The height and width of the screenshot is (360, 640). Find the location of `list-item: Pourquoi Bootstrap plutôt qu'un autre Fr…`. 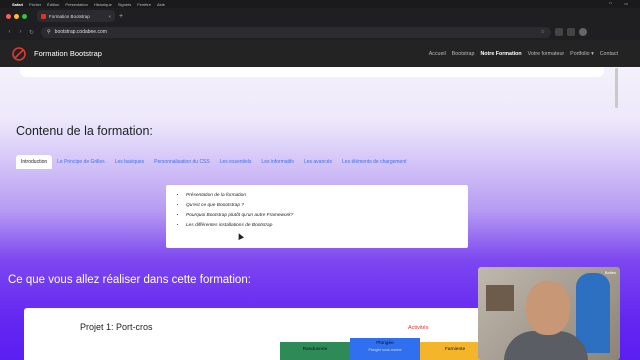

list-item: Pourquoi Bootstrap plutôt qu'un autre Fr… is located at coordinates (327, 215).